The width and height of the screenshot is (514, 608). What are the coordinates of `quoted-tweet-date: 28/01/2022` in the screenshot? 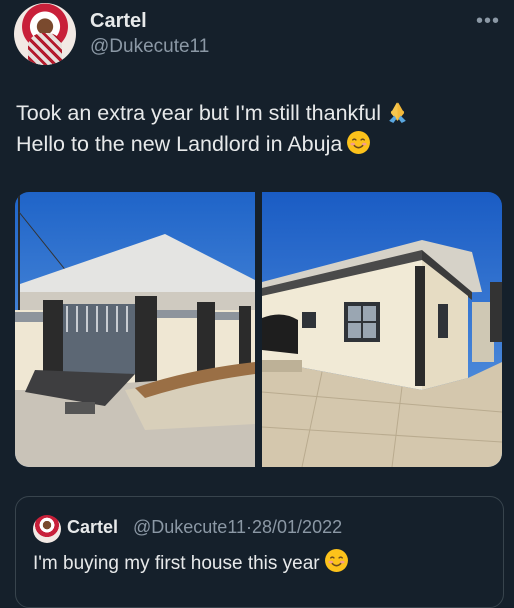 It's located at (297, 527).